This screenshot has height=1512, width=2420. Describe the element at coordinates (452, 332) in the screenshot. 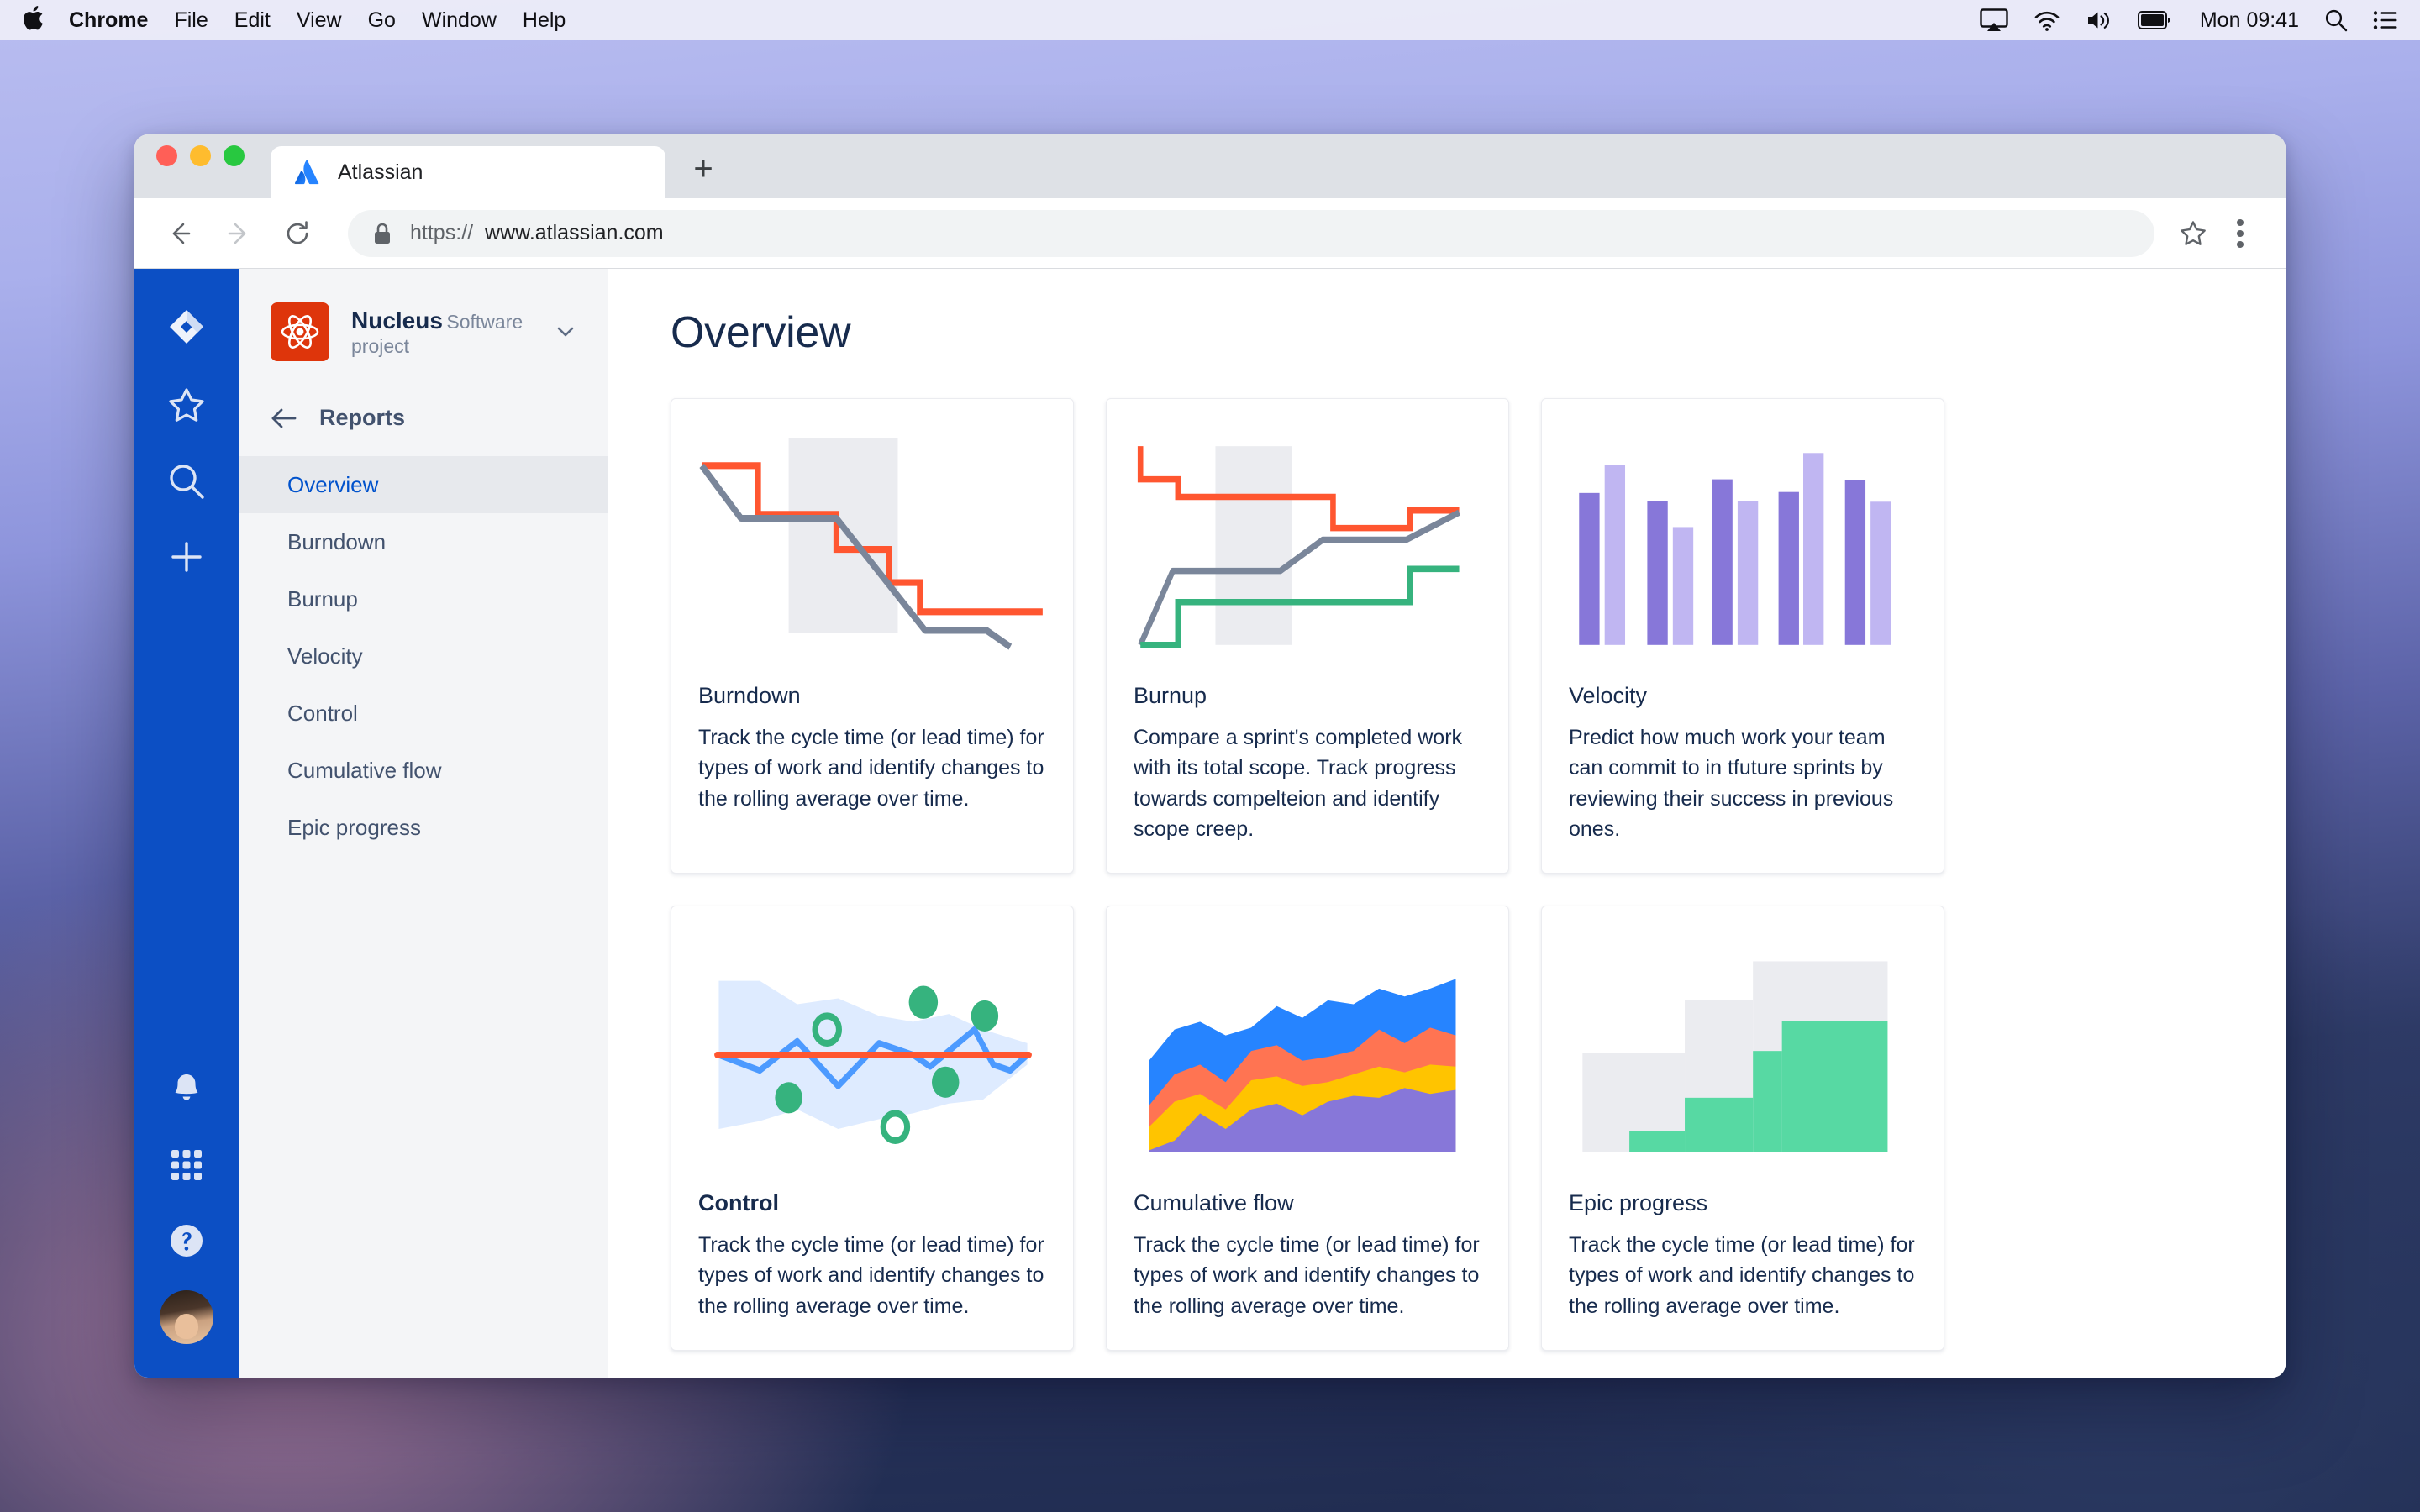

I see `project-info: Nucleus Software project` at that location.